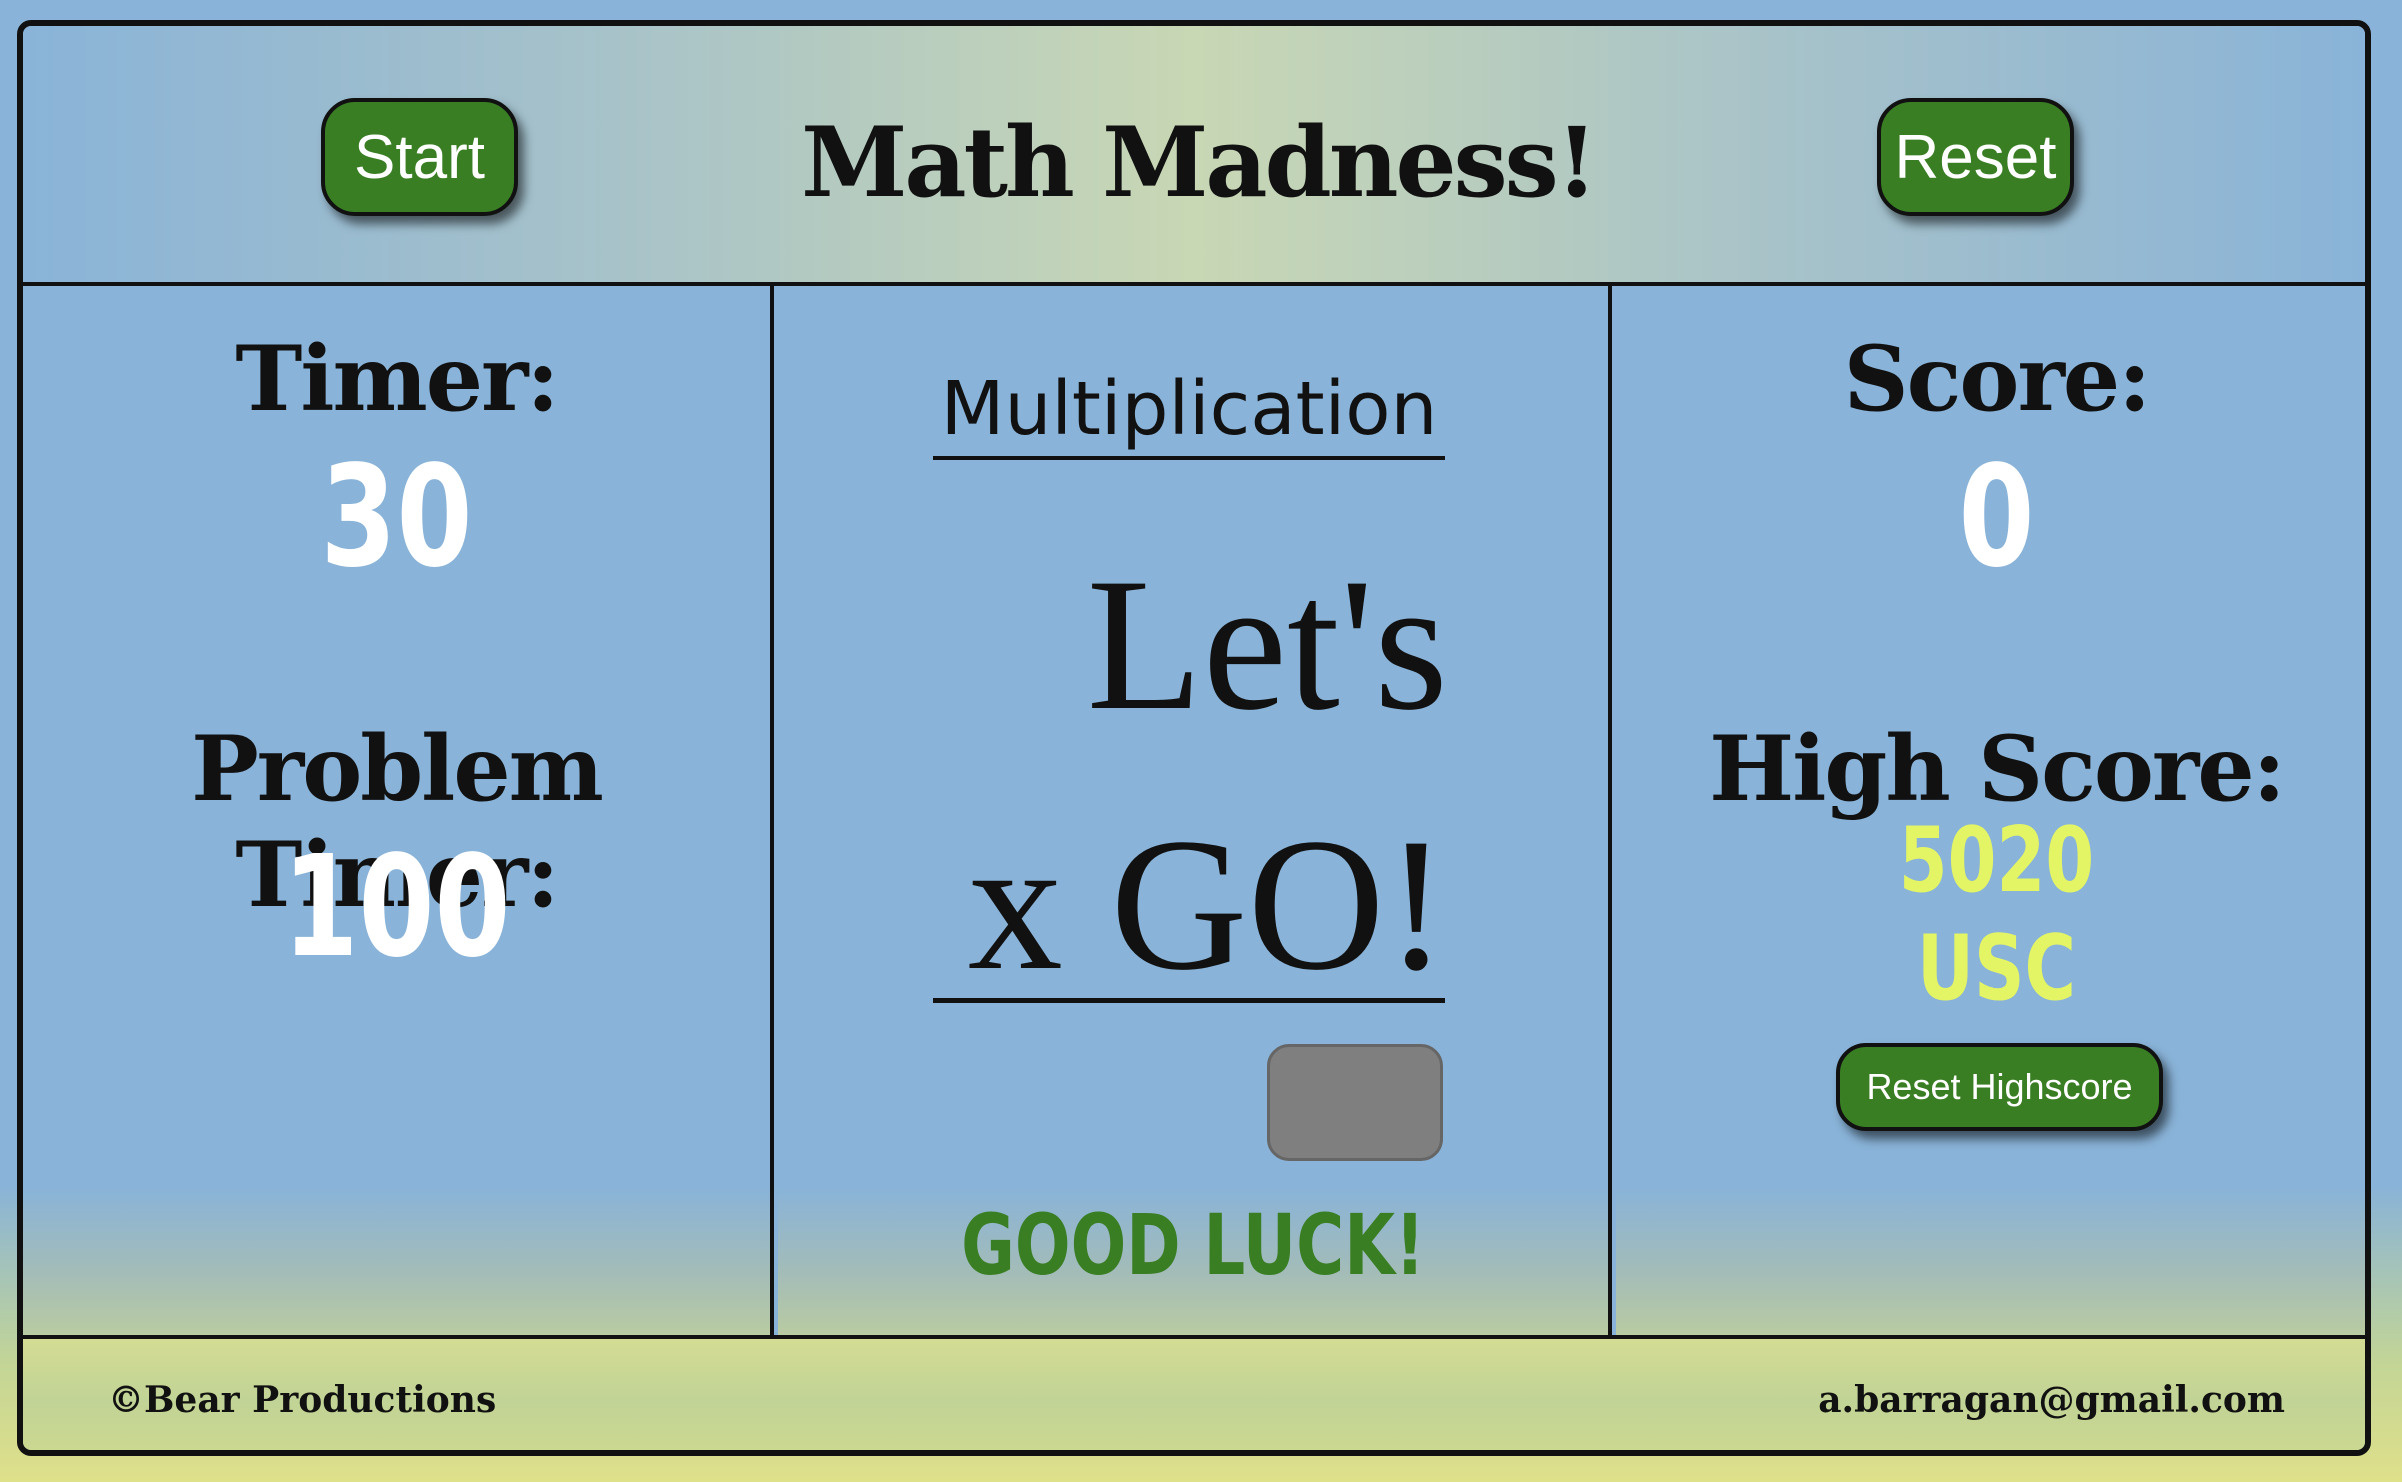 The height and width of the screenshot is (1482, 2402). I want to click on contact-email: a.barragan@gmail.com, so click(2051, 1400).